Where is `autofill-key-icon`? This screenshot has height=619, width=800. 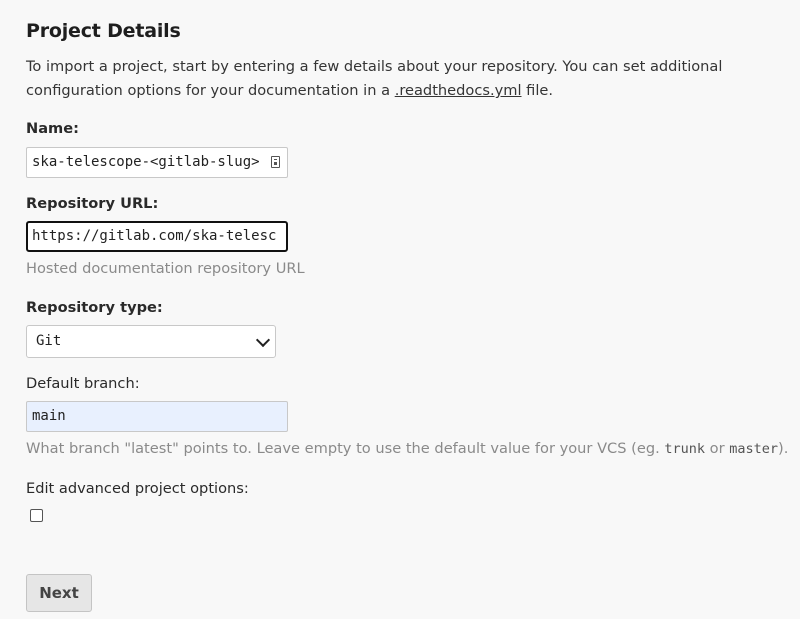 autofill-key-icon is located at coordinates (275, 162).